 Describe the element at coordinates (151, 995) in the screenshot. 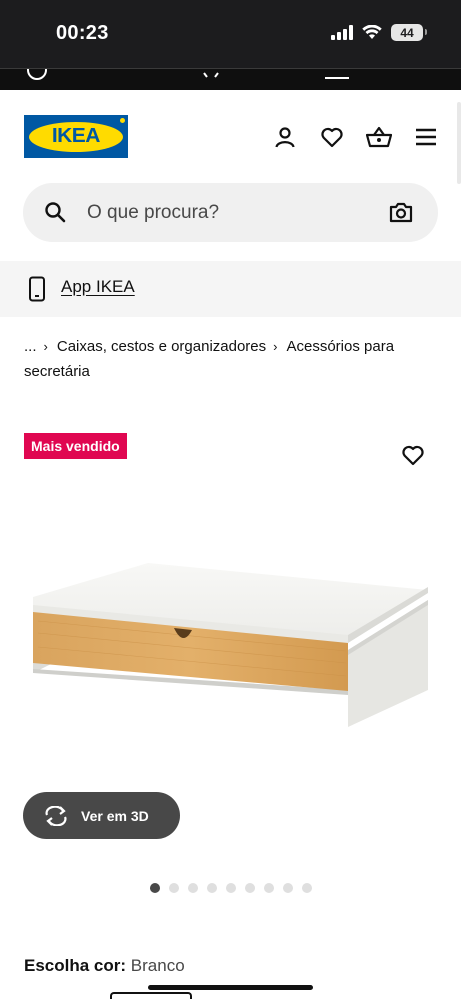

I see `color-swatch` at that location.